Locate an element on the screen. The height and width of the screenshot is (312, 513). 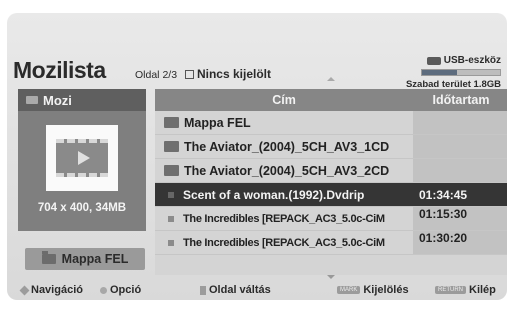
column-duration: Időtartam is located at coordinates (461, 100).